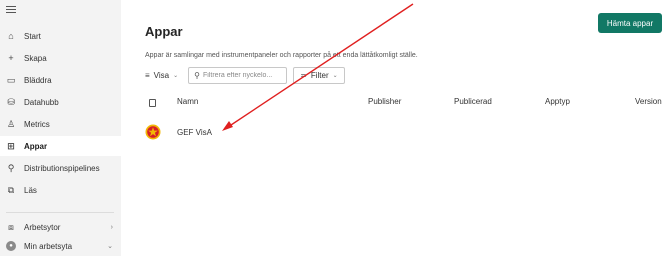  I want to click on sidebar-item-start: ⌂ Start, so click(60, 36).